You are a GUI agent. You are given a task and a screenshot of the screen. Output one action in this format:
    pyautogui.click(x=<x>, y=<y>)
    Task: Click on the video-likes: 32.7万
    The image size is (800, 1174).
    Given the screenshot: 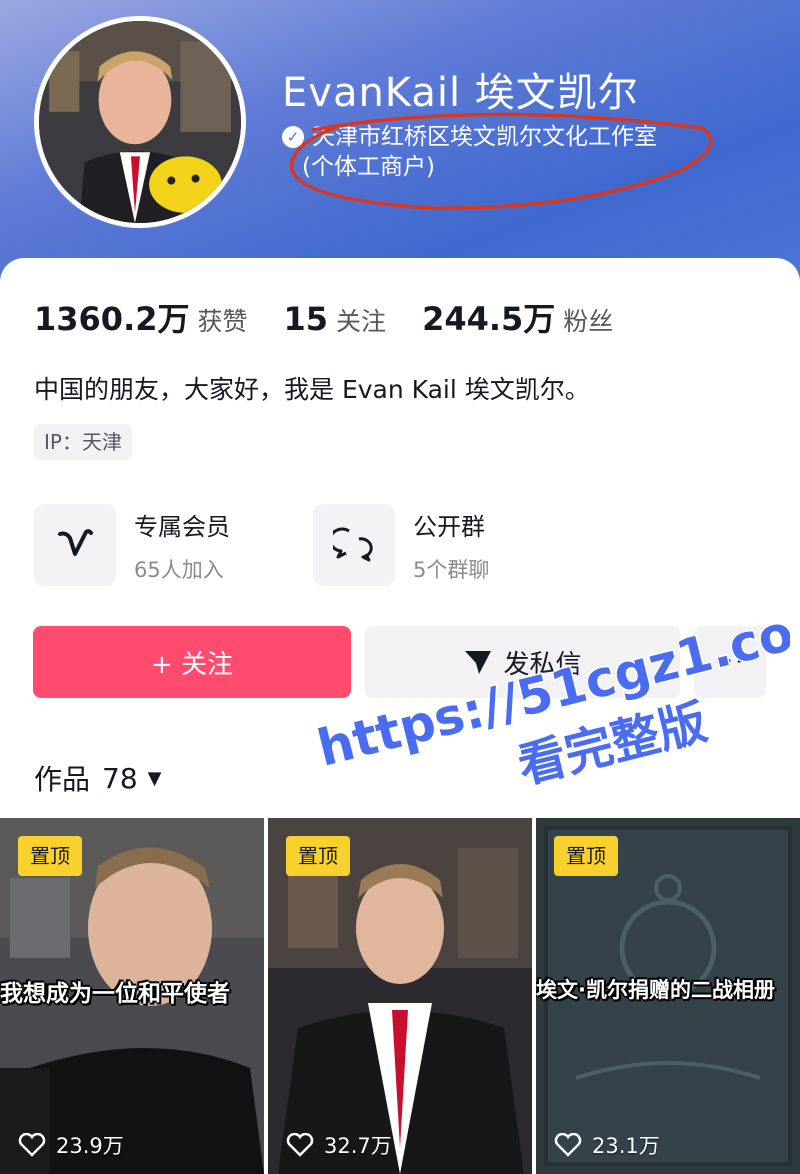 What is the action you would take?
    pyautogui.click(x=339, y=1145)
    